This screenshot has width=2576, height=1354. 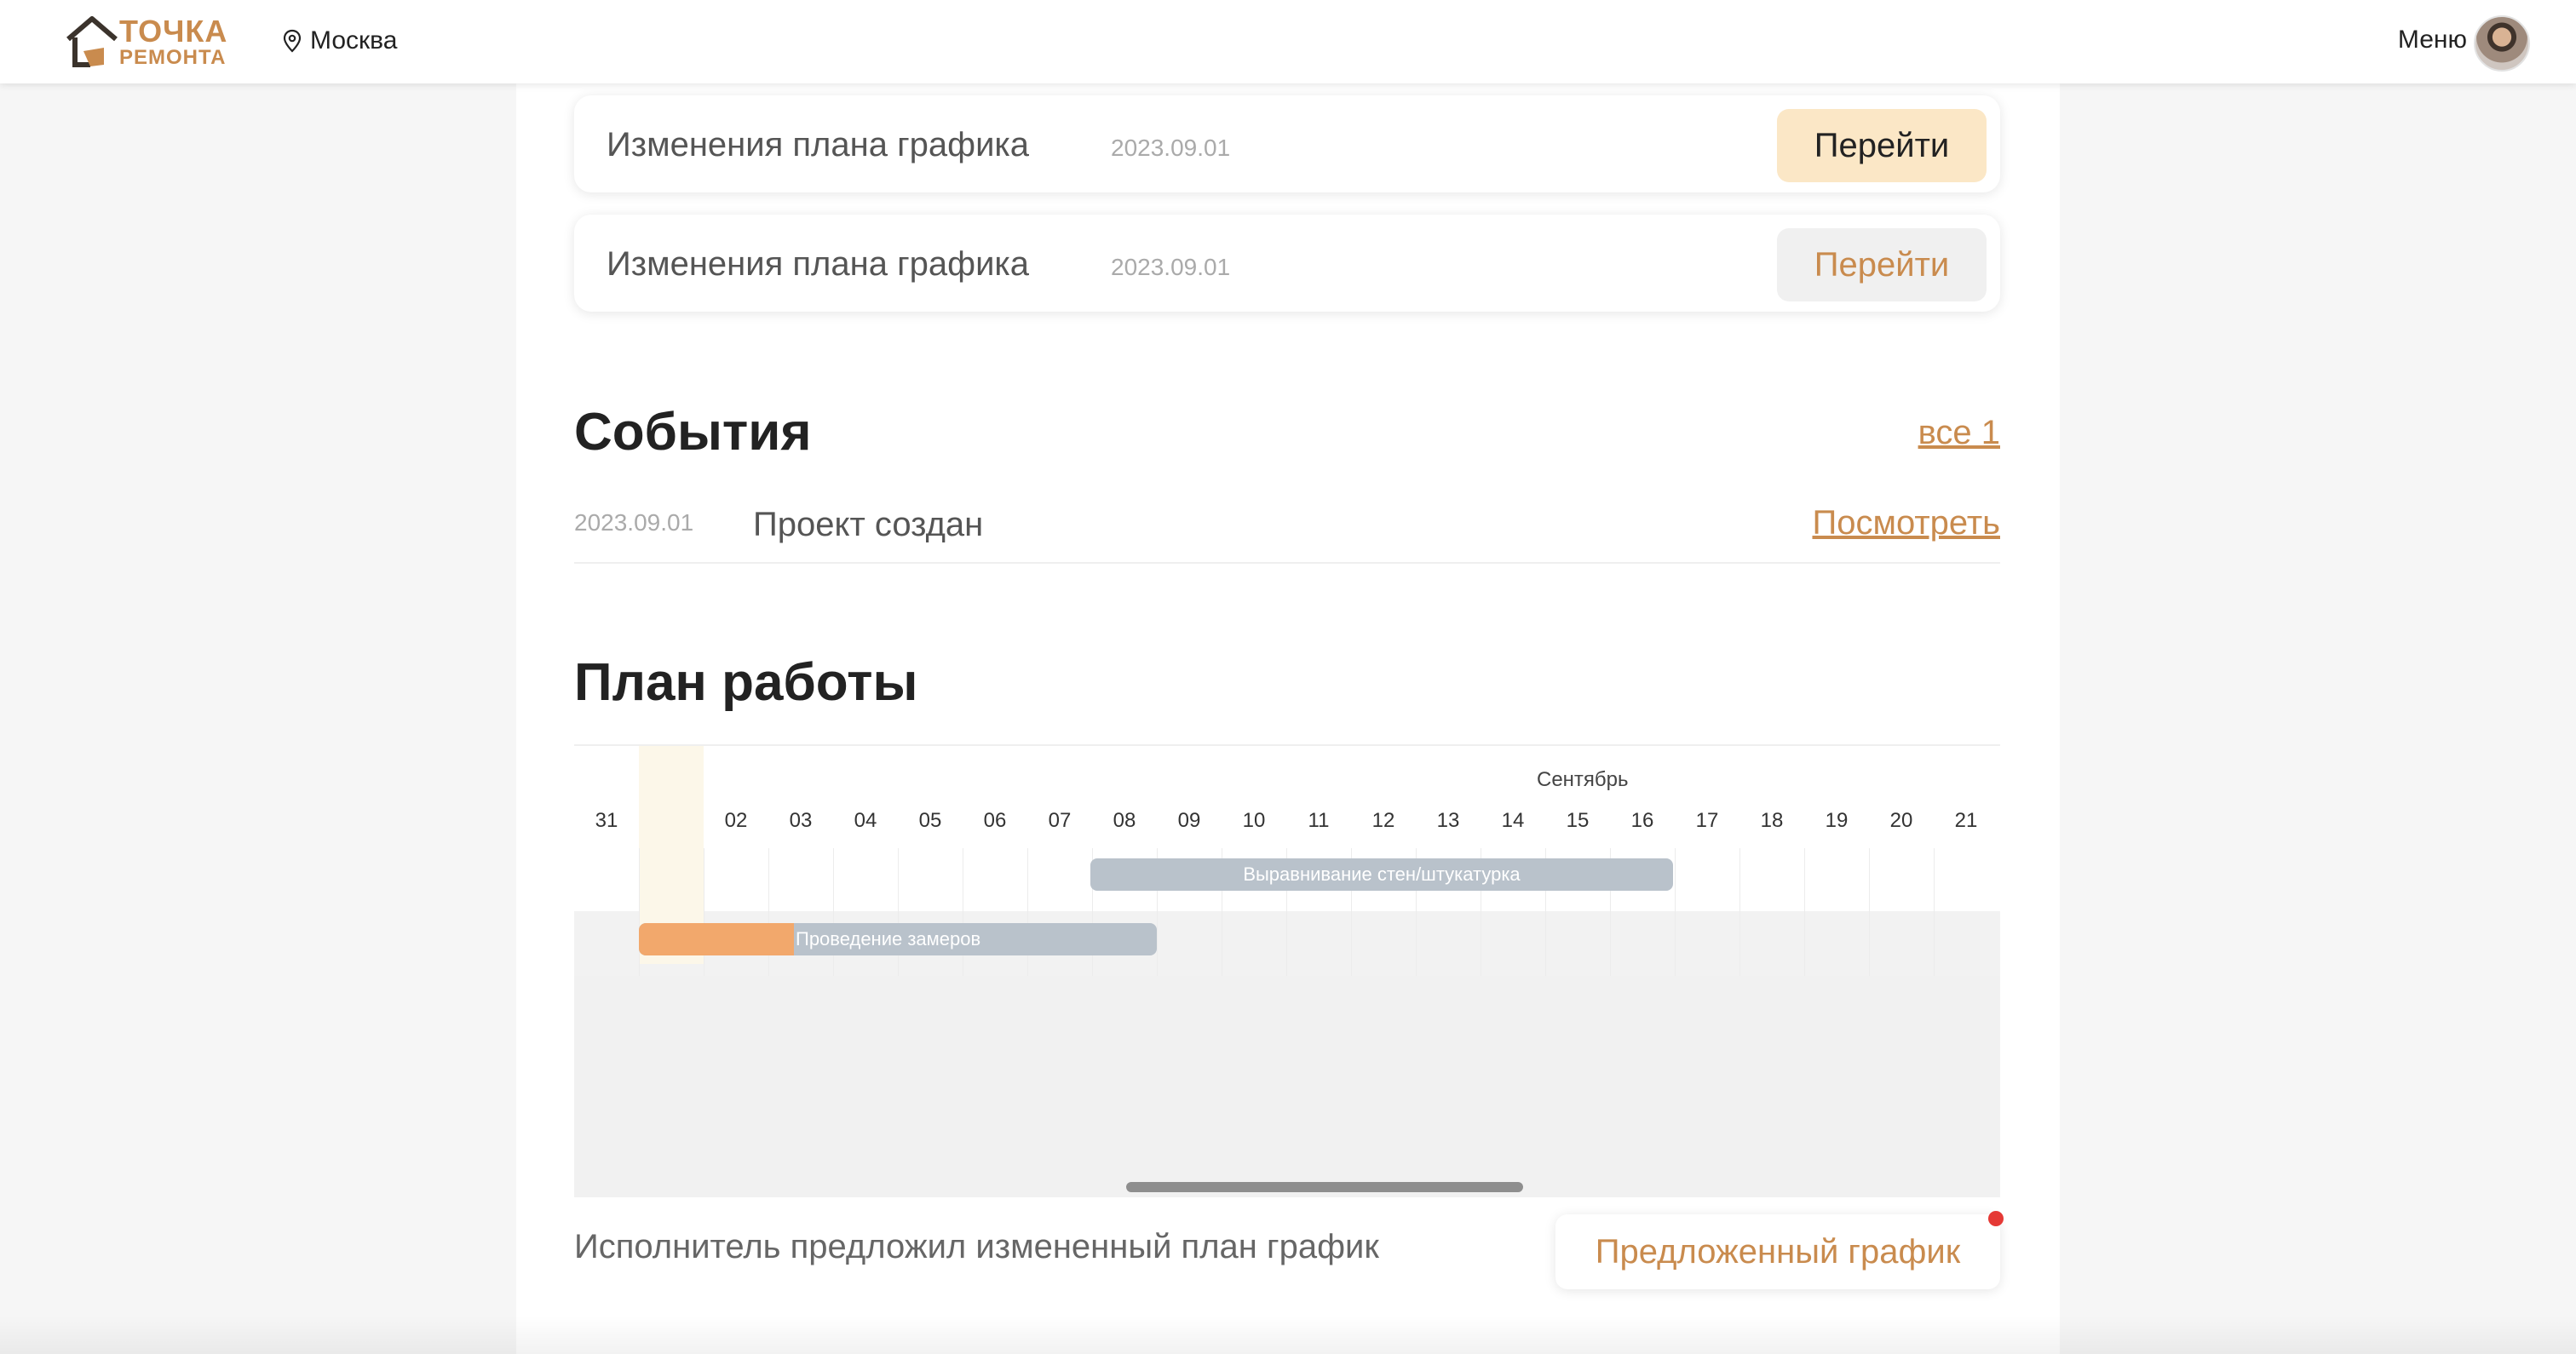 What do you see at coordinates (1319, 820) in the screenshot?
I see `day-label: 11` at bounding box center [1319, 820].